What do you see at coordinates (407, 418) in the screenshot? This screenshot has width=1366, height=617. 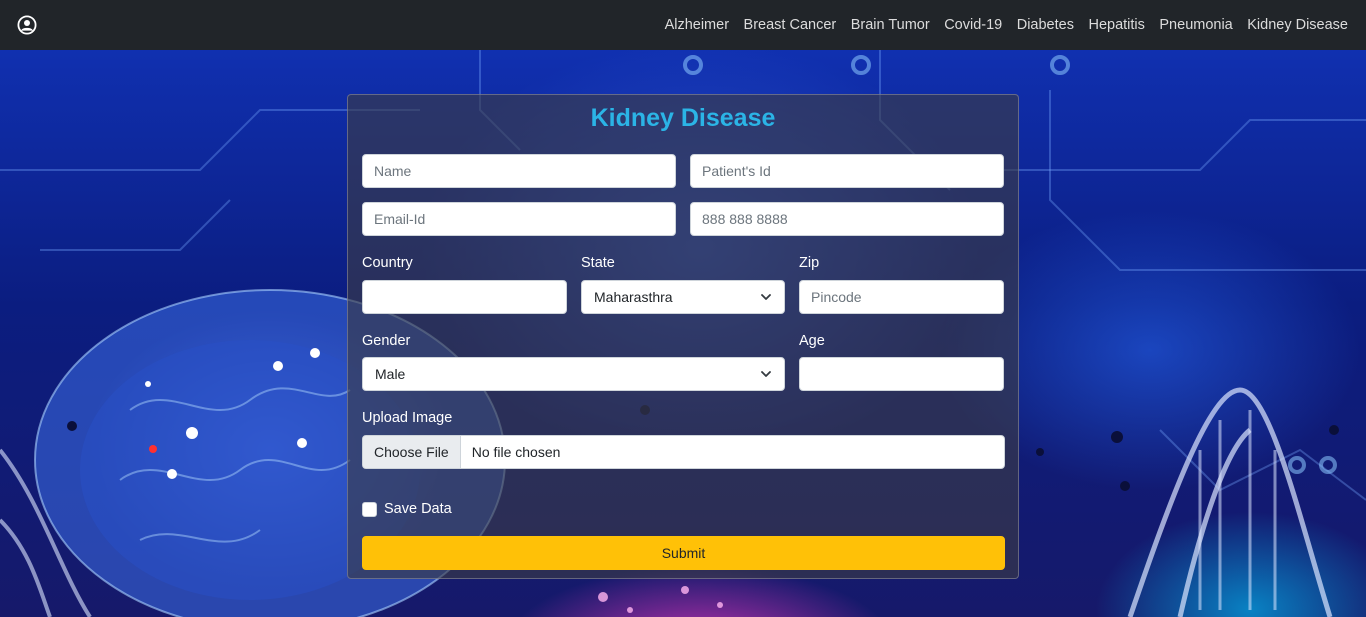 I see `upload-image-label: Upload Image` at bounding box center [407, 418].